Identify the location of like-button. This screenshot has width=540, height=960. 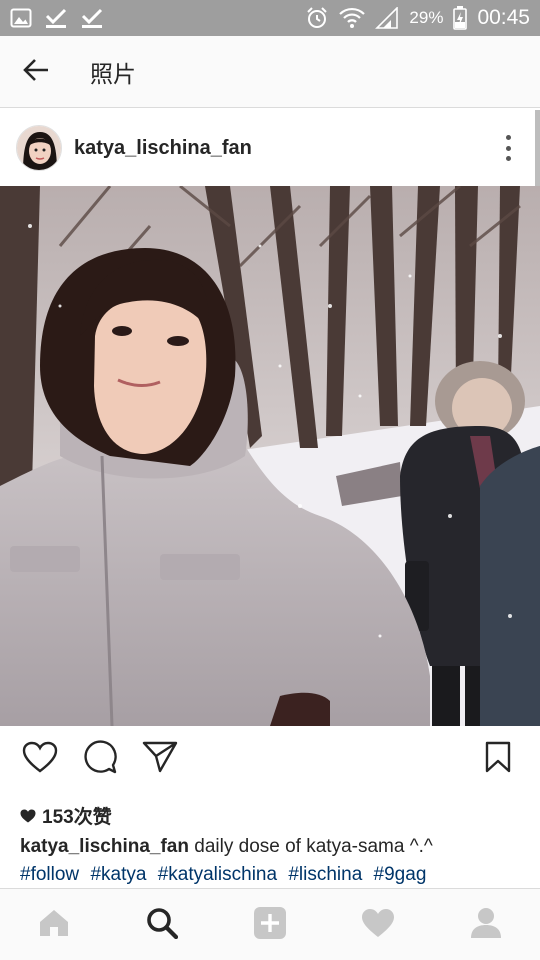
(40, 759).